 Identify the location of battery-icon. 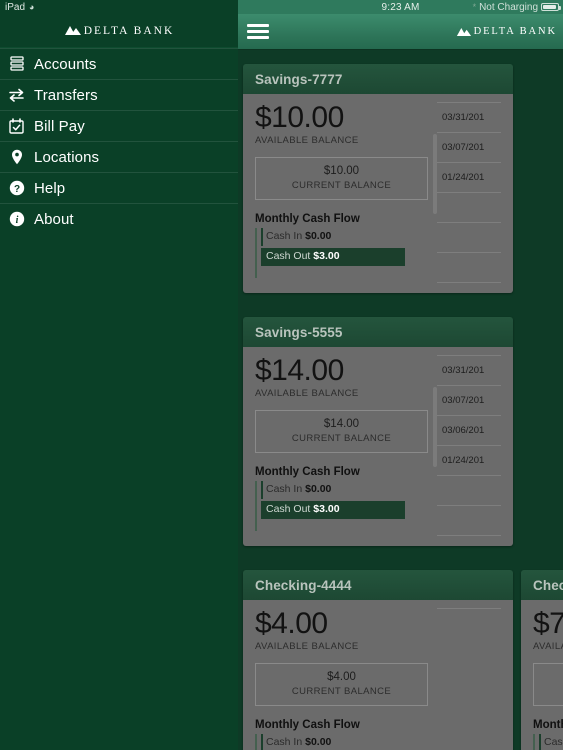
(551, 7).